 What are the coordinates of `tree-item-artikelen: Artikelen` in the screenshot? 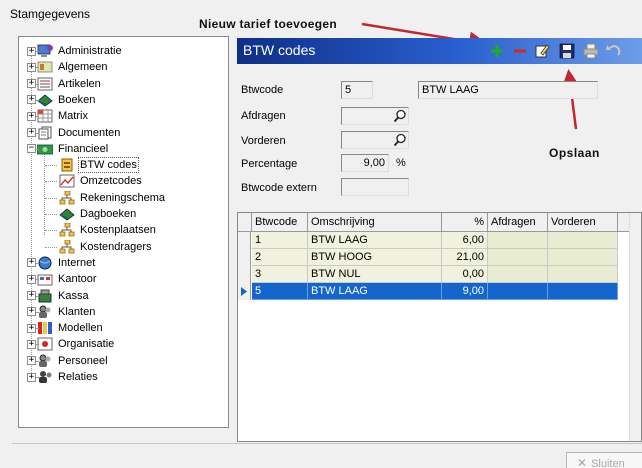 It's located at (70, 84).